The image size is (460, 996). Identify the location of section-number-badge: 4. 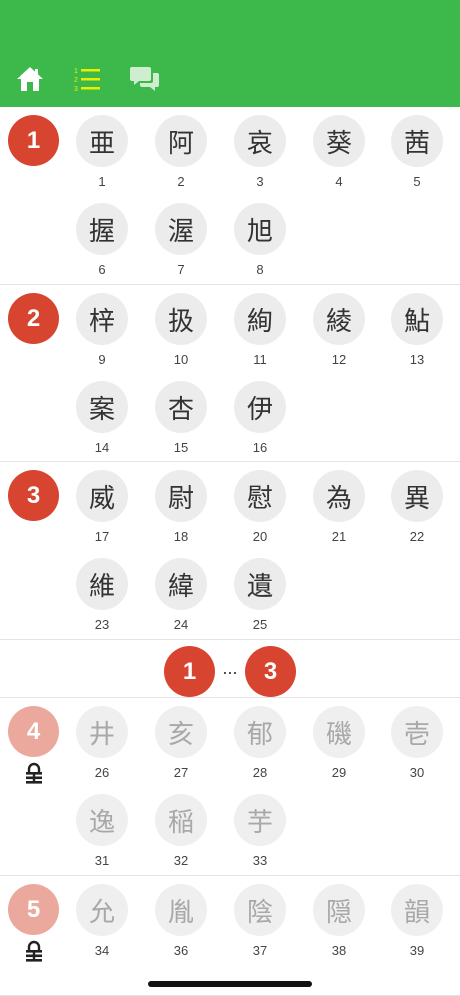
(33, 731).